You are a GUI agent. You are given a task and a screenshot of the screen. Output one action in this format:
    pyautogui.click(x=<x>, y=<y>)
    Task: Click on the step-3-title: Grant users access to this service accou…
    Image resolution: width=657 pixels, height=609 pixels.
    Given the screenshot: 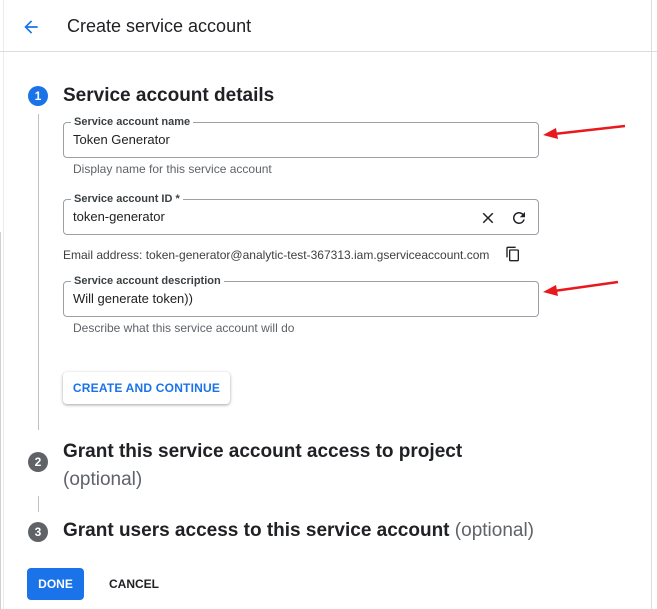 What is the action you would take?
    pyautogui.click(x=298, y=531)
    